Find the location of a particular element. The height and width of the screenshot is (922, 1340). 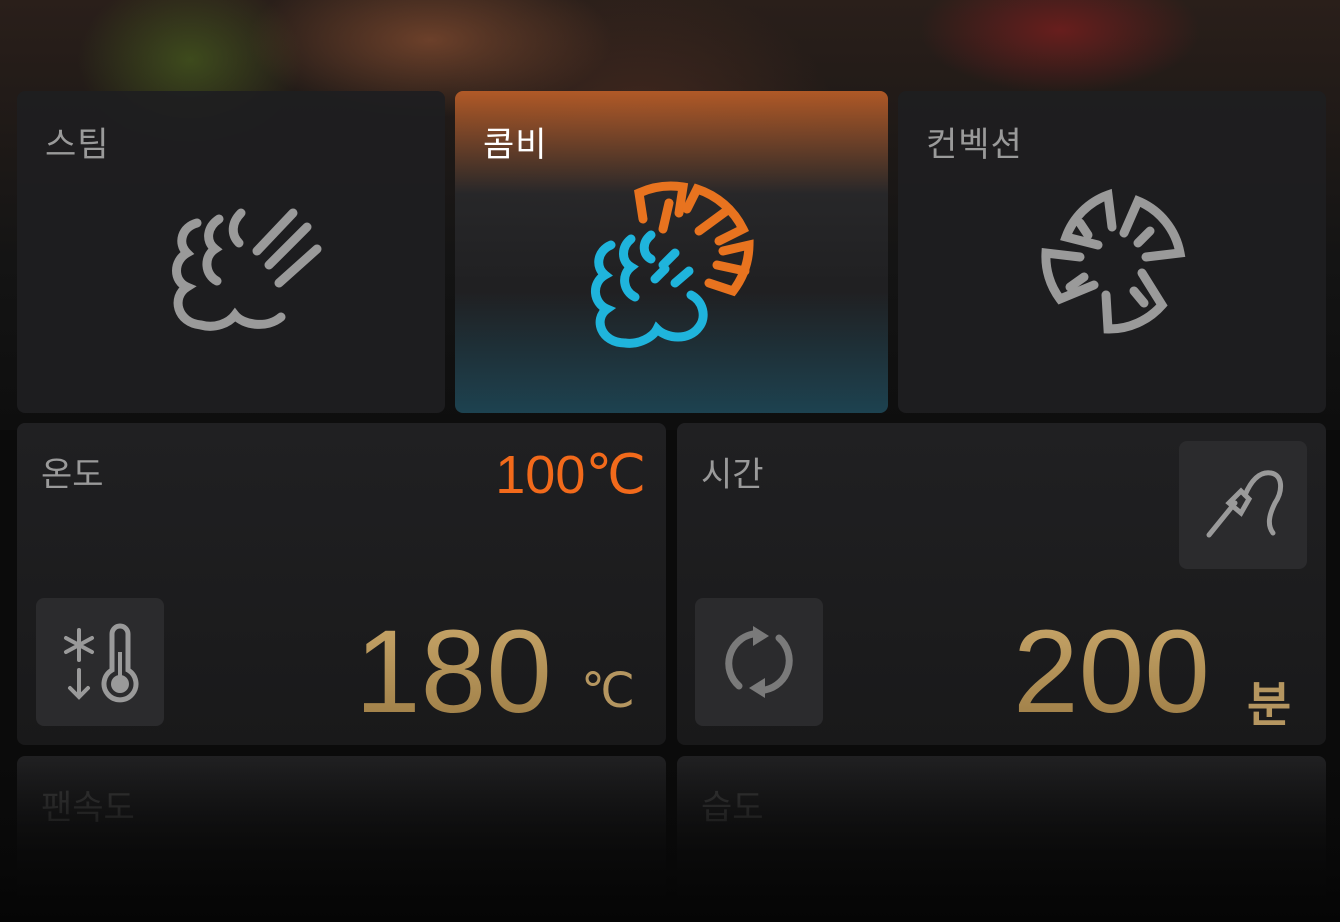

continuous-cycle-icon is located at coordinates (759, 662).